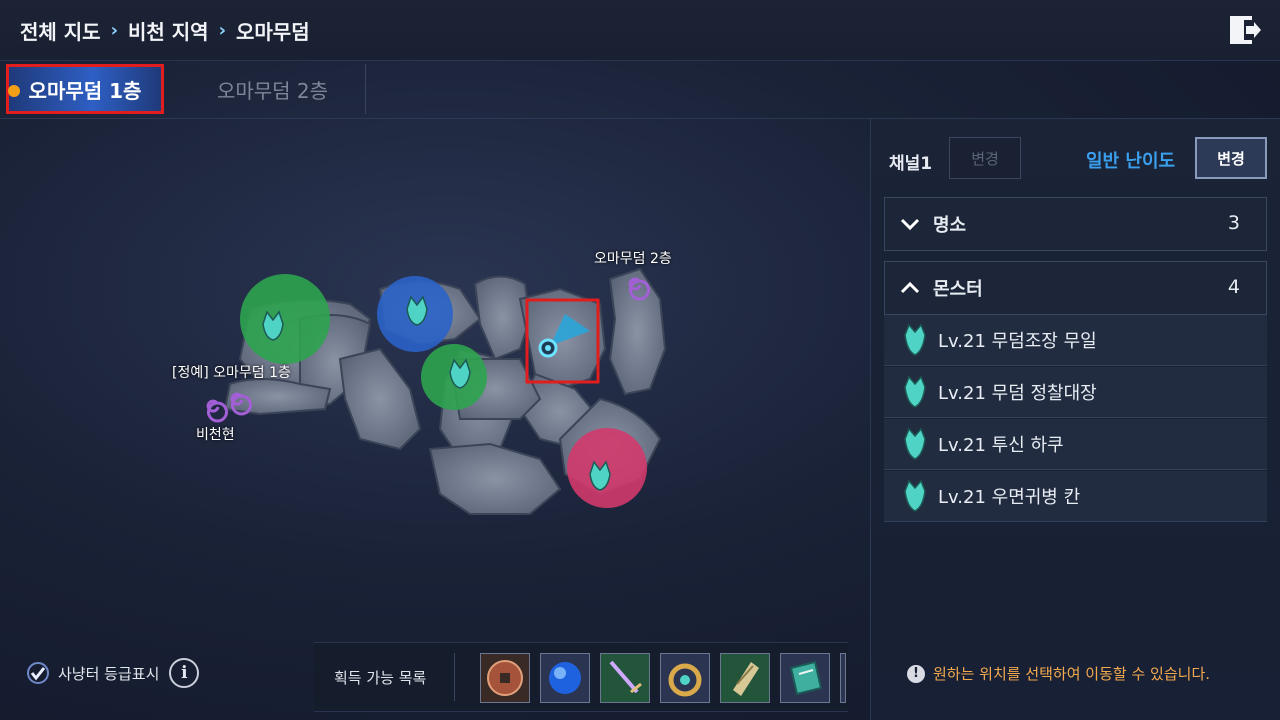 The width and height of the screenshot is (1280, 720). Describe the element at coordinates (1245, 30) in the screenshot. I see `exit-icon` at that location.